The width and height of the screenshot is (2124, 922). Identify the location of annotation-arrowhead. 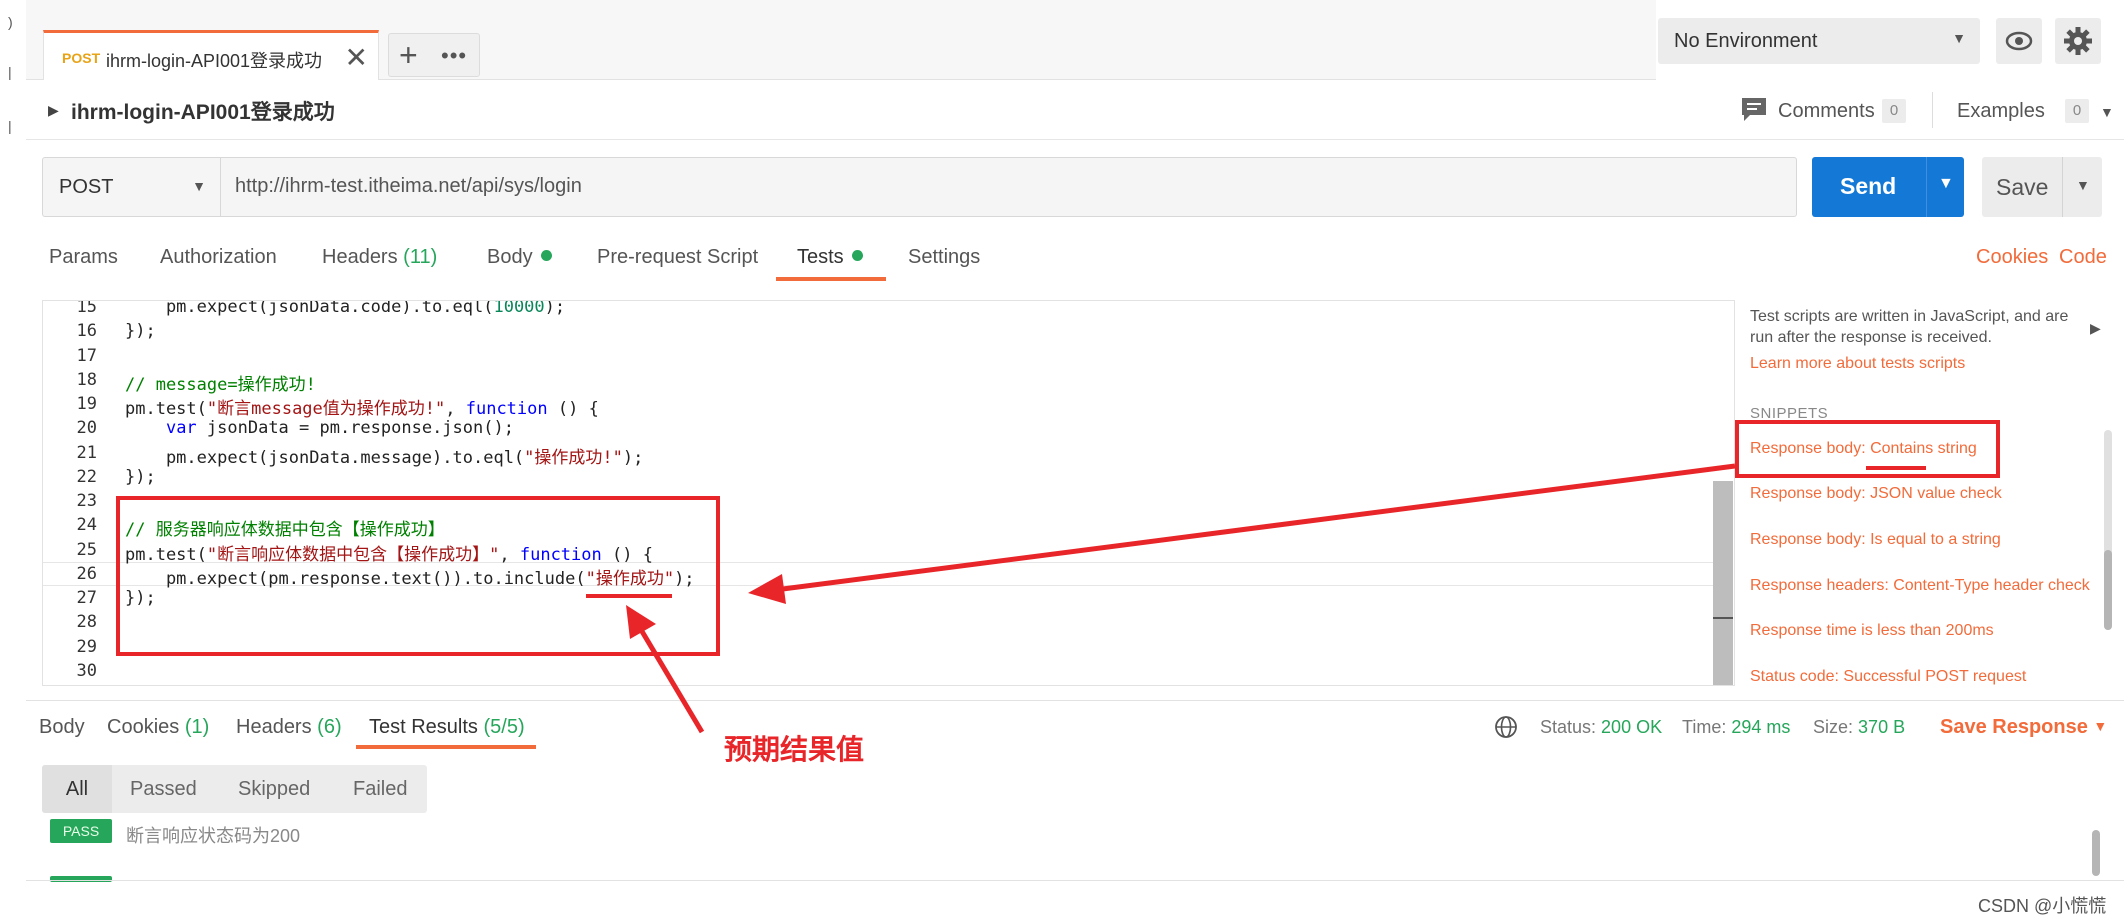
(767, 589).